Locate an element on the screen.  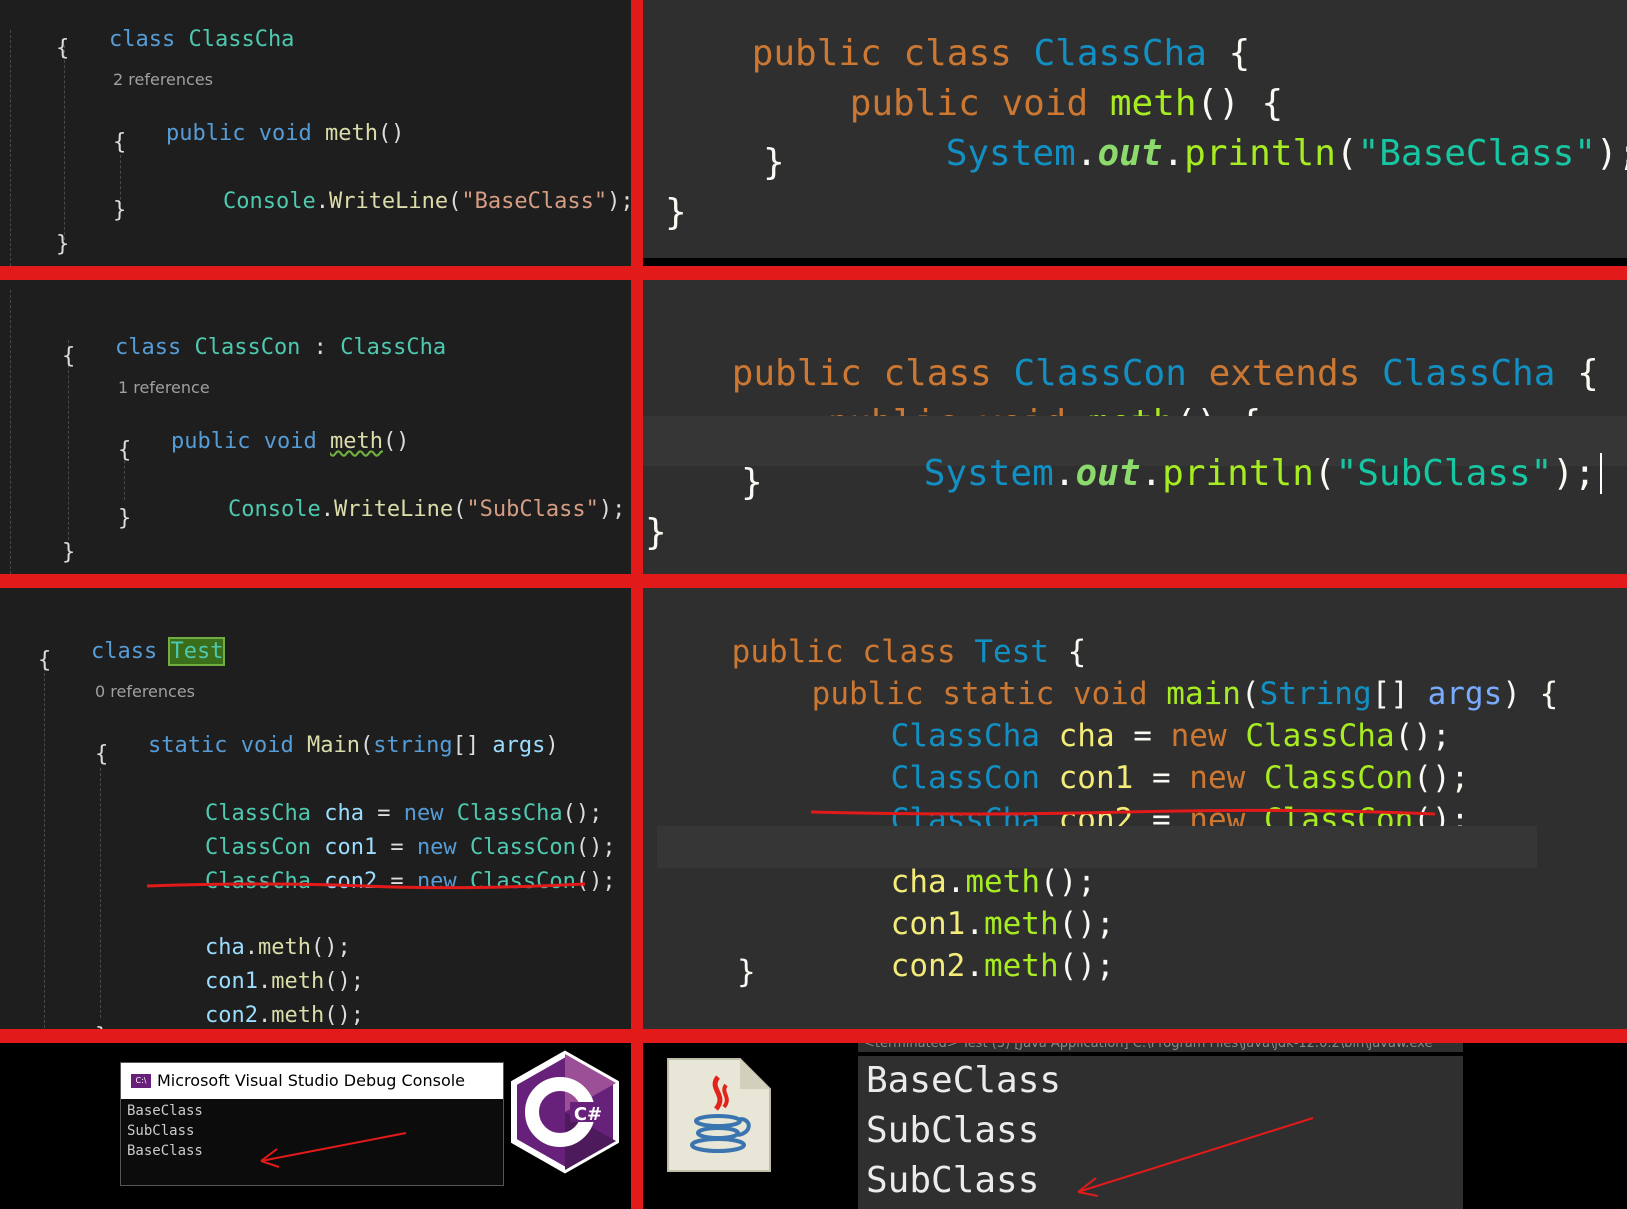
punctuation: { is located at coordinates (1588, 373).